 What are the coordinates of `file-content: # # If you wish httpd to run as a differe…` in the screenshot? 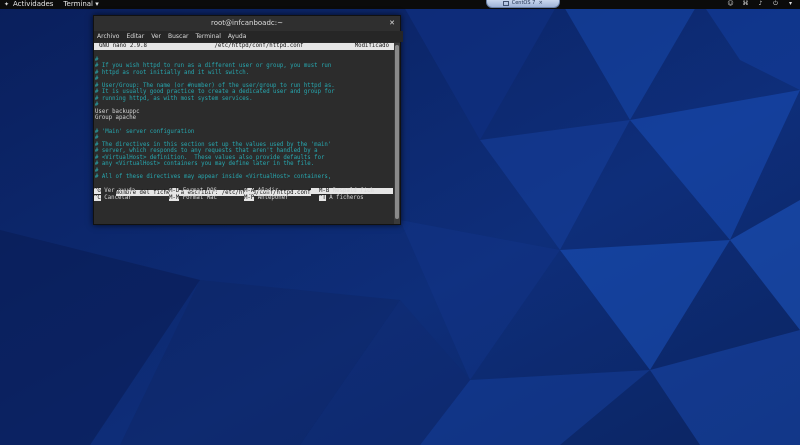 It's located at (244, 119).